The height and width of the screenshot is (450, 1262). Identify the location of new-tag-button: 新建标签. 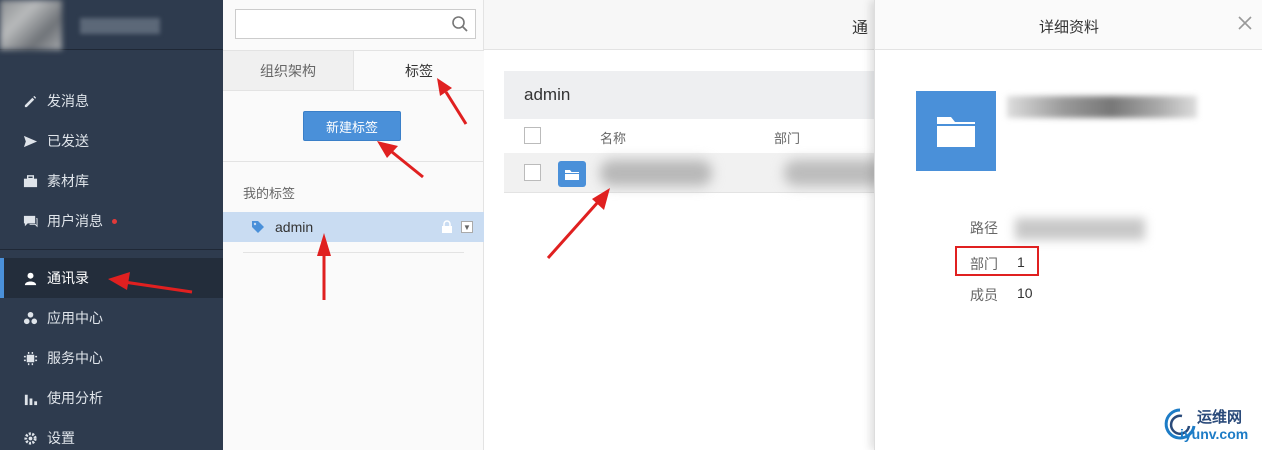
(352, 126).